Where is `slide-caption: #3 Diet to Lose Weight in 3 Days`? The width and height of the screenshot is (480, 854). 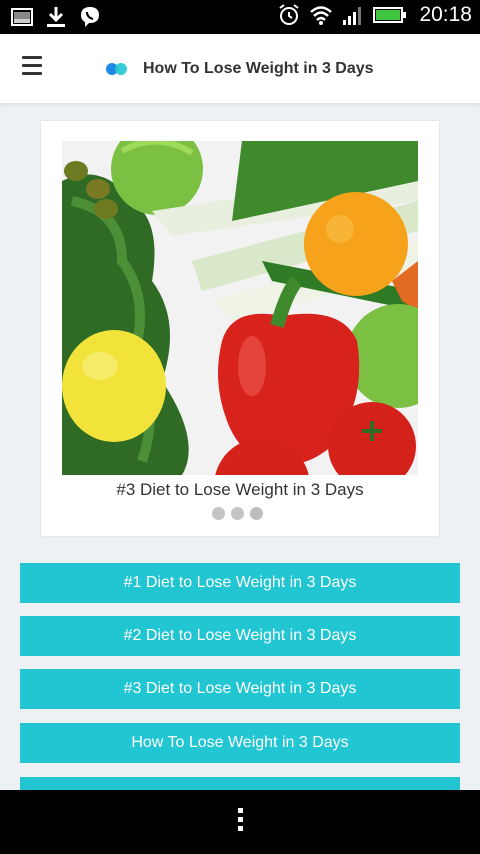
slide-caption: #3 Diet to Lose Weight in 3 Days is located at coordinates (240, 489).